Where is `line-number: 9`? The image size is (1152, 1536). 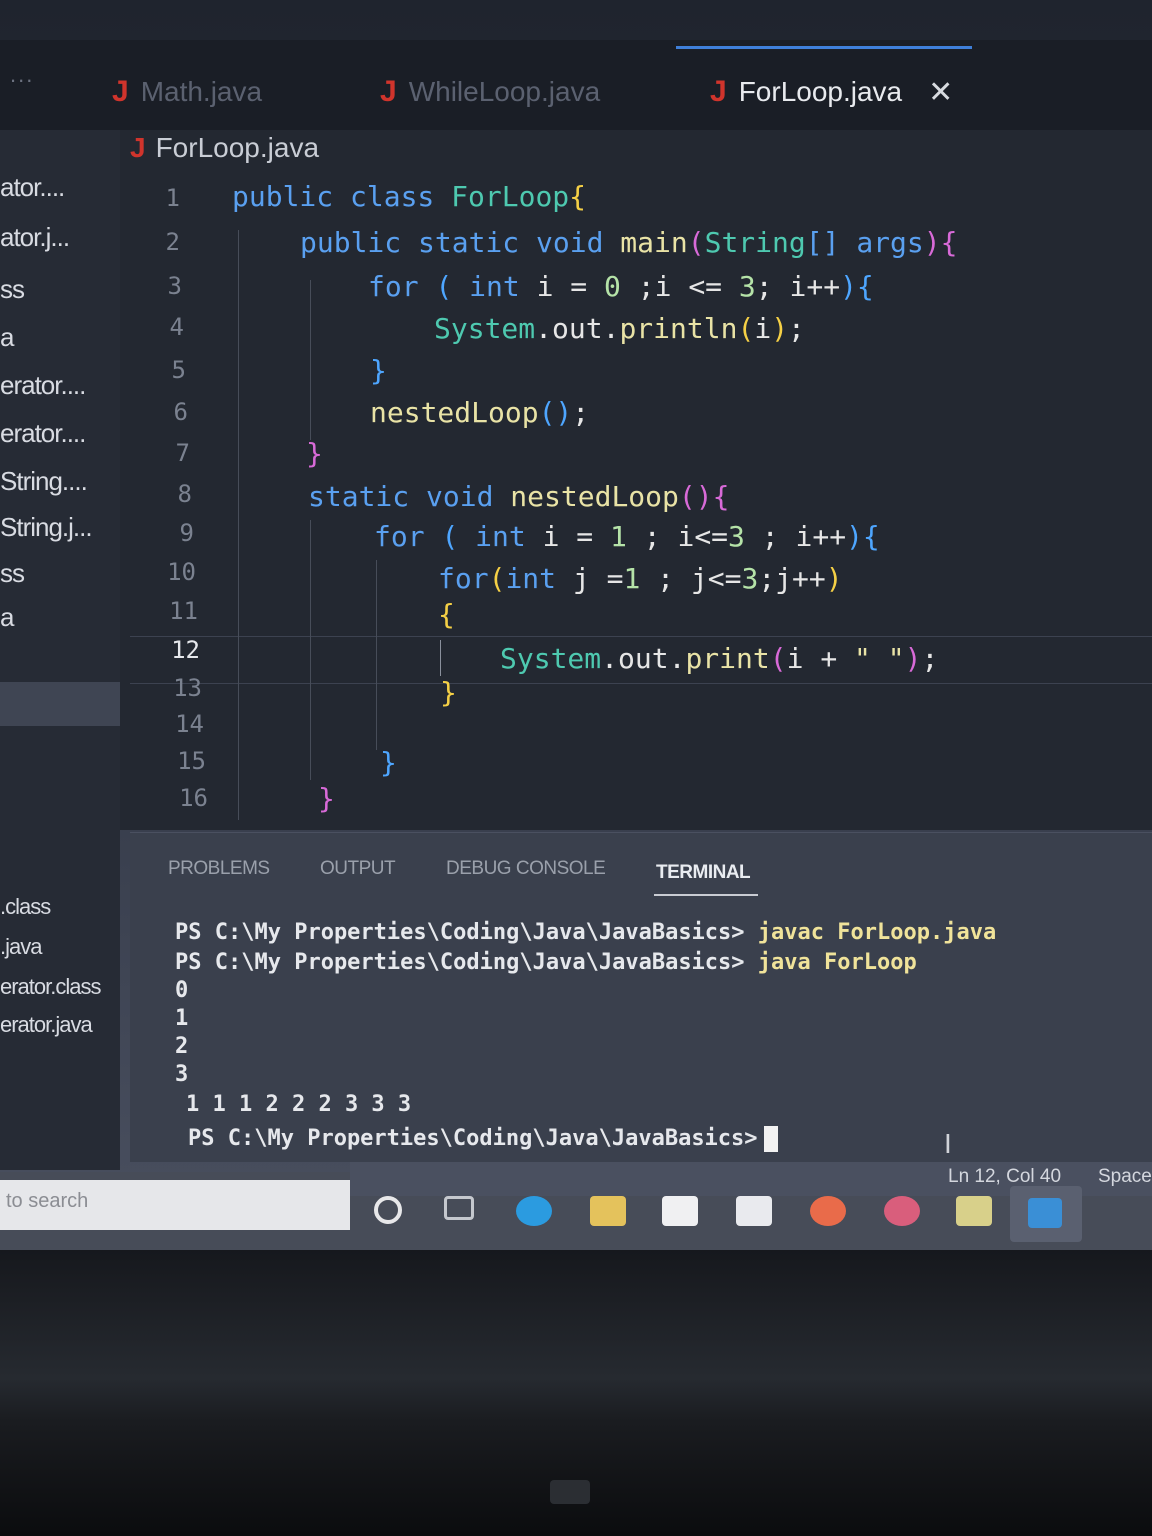
line-number: 9 is located at coordinates (186, 533).